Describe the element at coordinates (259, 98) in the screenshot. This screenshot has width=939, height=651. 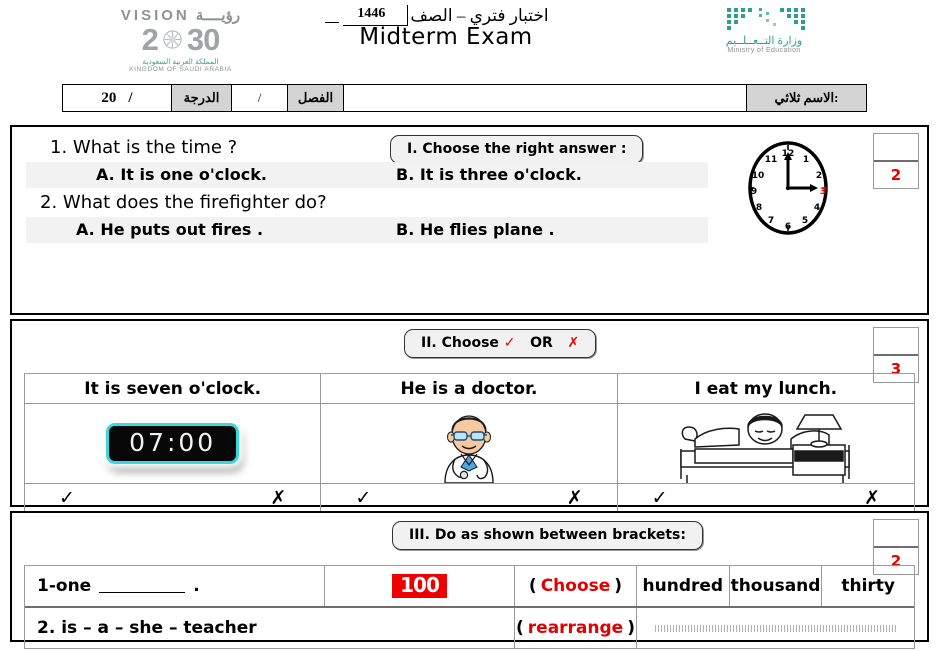
I see `class-value-cell: /` at that location.